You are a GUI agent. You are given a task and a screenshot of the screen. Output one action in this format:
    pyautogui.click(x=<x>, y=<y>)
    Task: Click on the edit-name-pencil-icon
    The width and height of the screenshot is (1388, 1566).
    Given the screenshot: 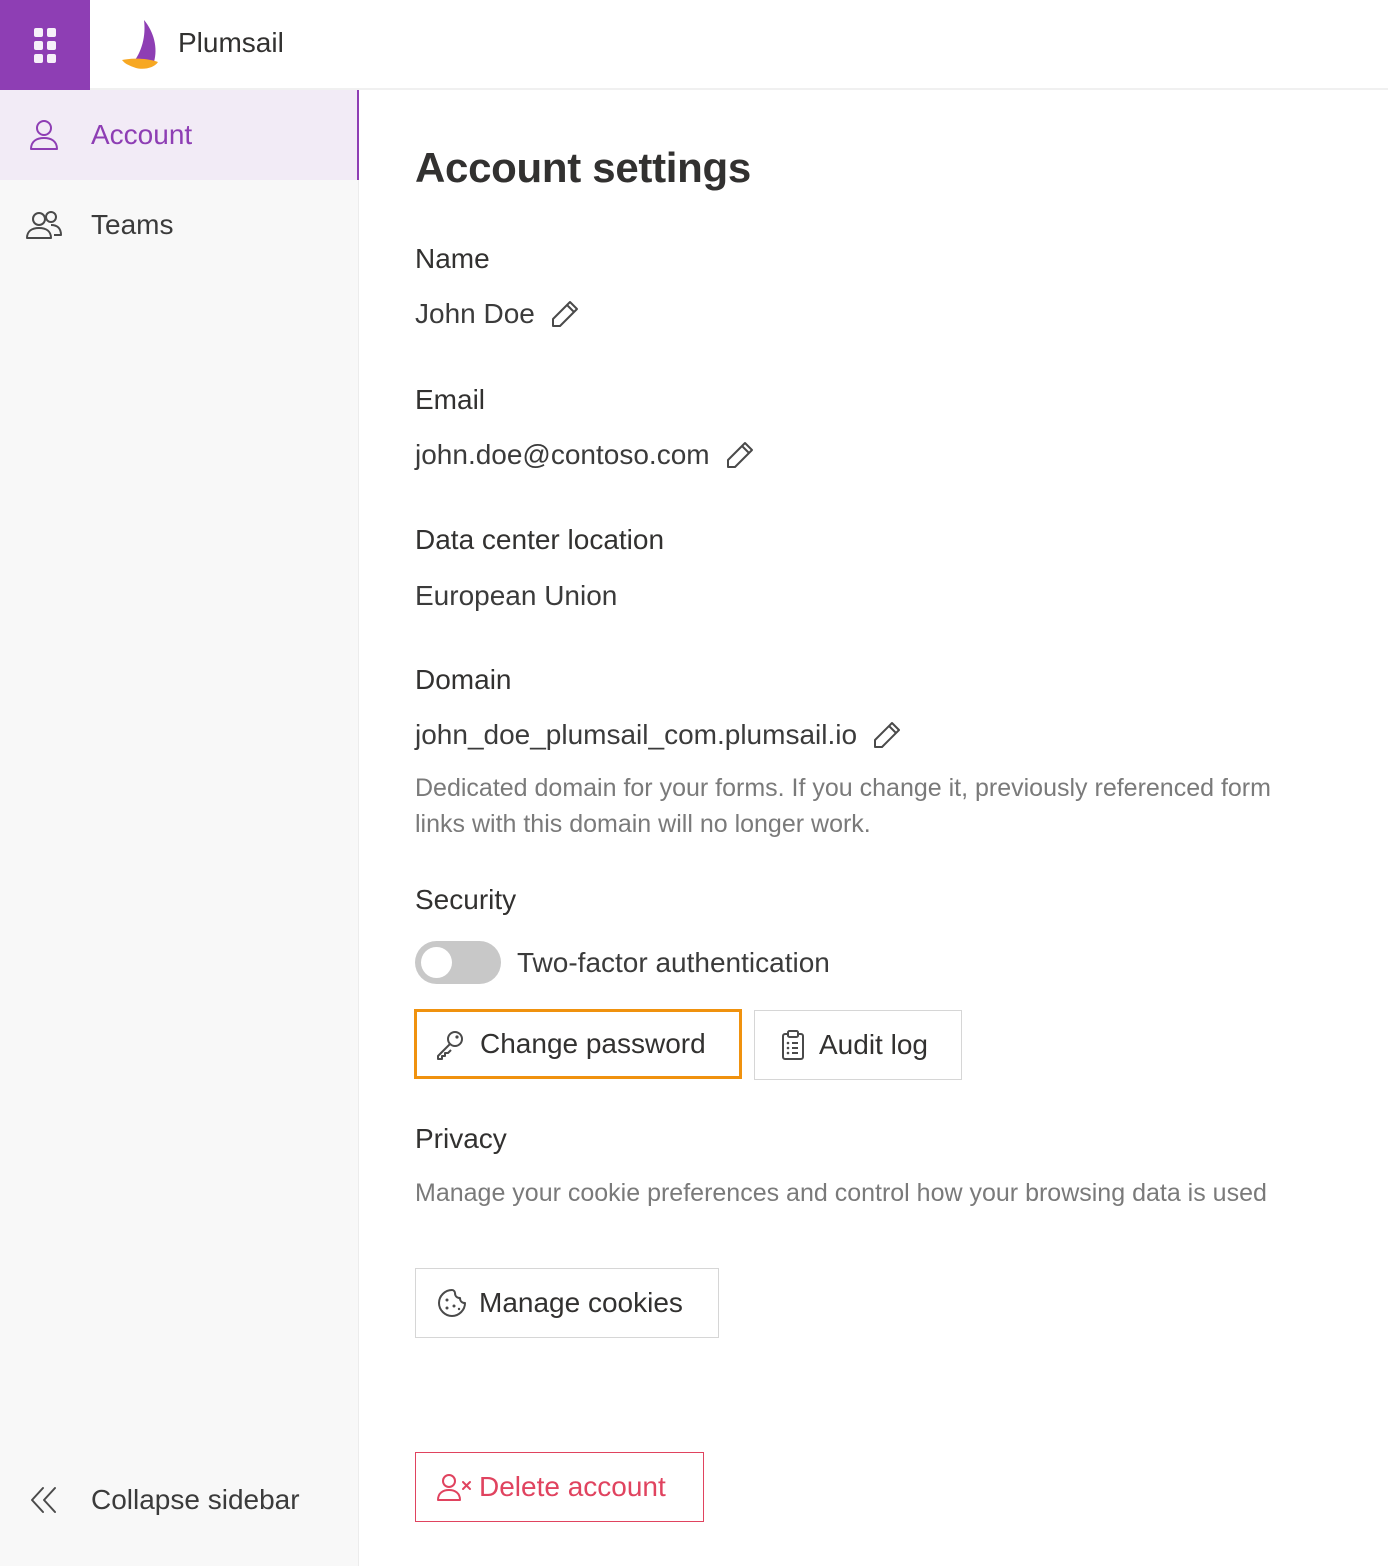 What is the action you would take?
    pyautogui.click(x=565, y=314)
    